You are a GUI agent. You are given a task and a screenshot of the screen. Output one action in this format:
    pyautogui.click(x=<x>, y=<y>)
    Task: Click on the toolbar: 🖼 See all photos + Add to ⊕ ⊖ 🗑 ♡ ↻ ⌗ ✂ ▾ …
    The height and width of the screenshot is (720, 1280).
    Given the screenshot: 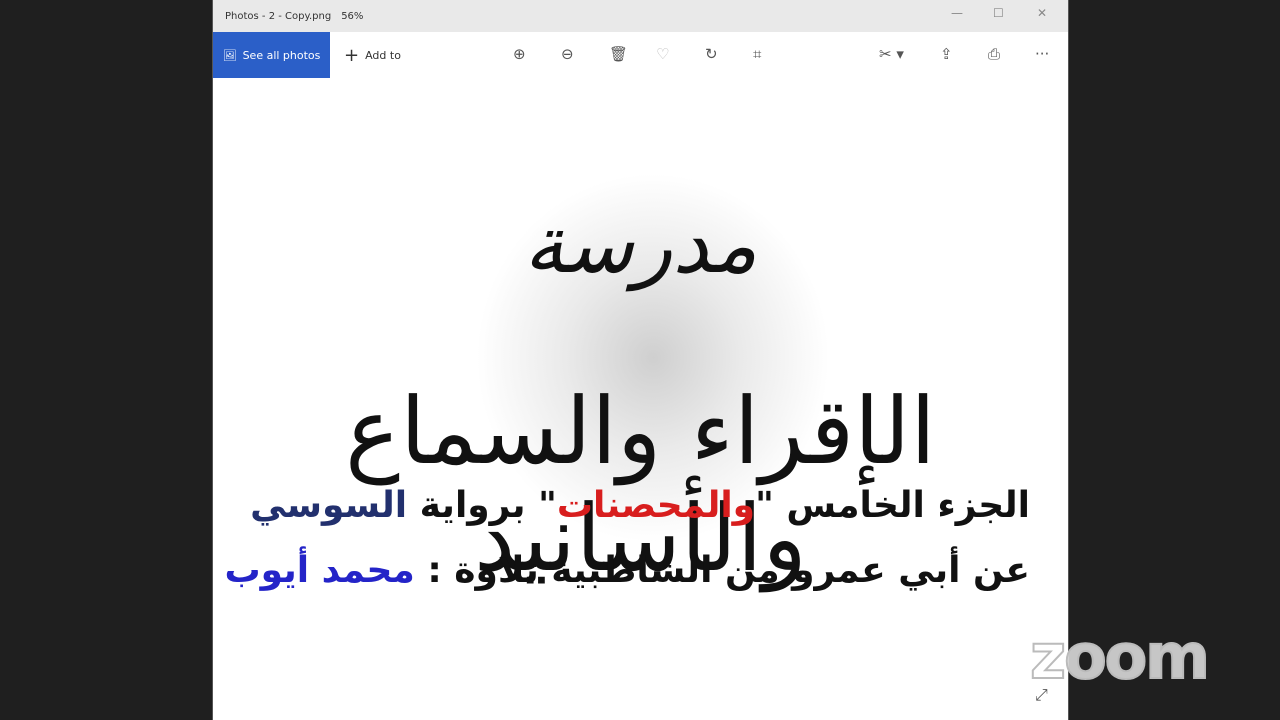 What is the action you would take?
    pyautogui.click(x=640, y=55)
    